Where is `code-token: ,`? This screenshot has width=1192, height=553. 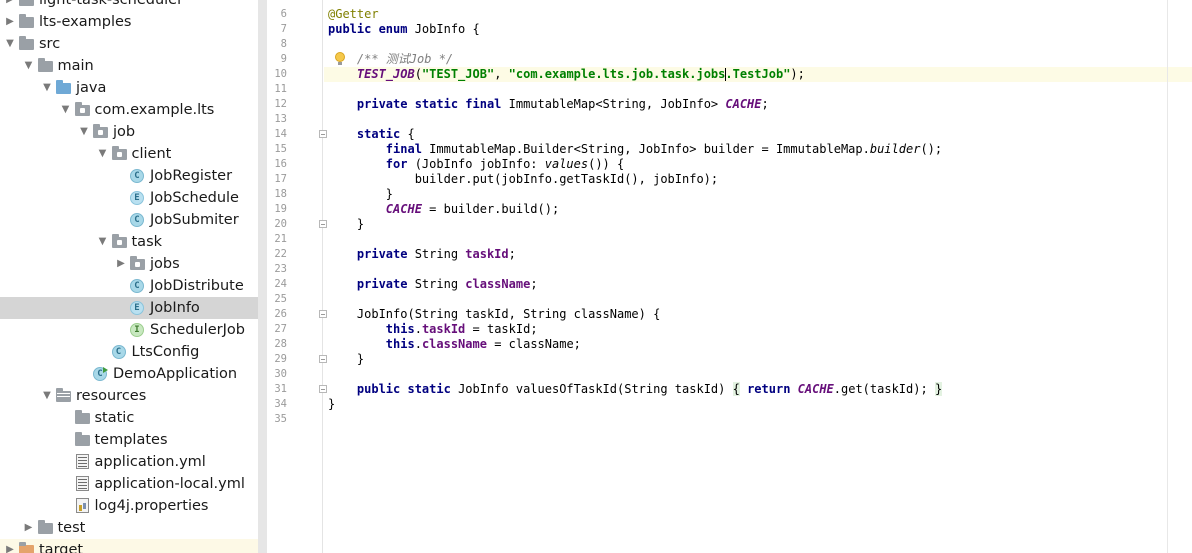
code-token: , is located at coordinates (501, 74).